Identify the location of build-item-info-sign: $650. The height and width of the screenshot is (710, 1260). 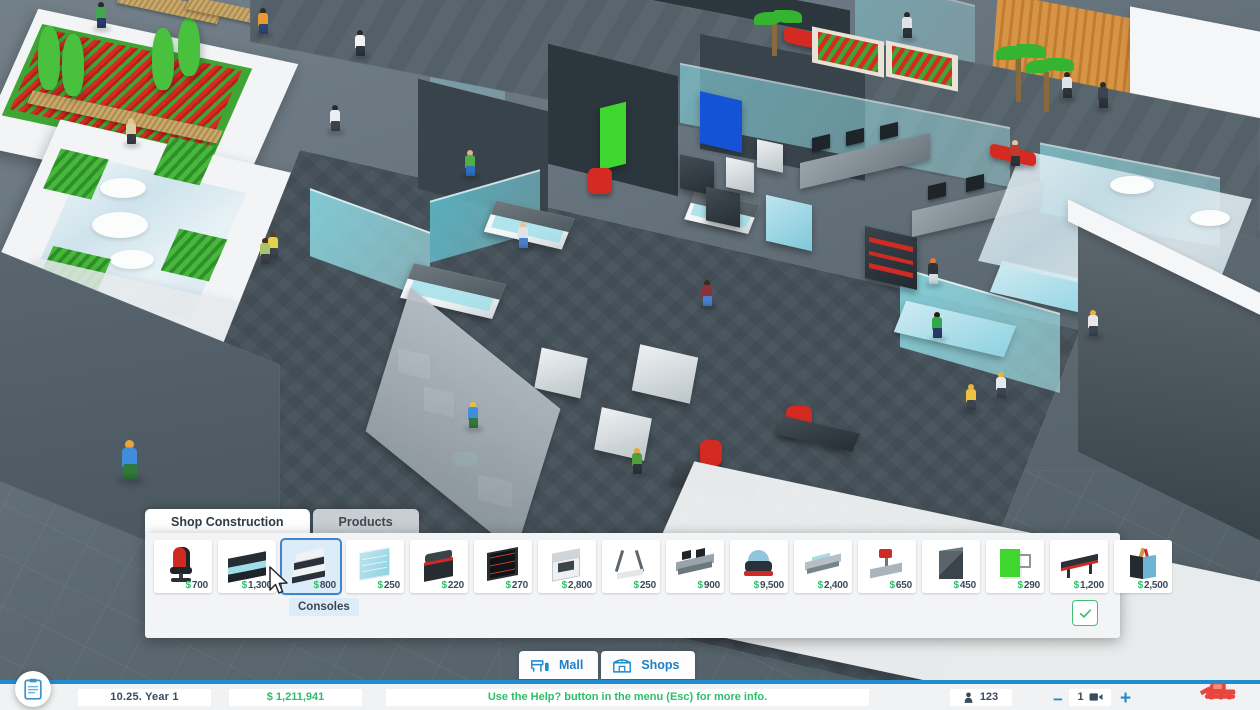
(887, 566).